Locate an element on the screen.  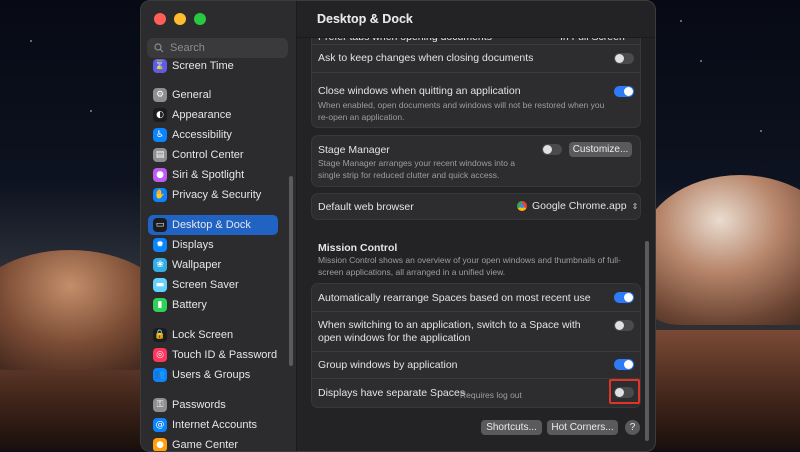
main-scrollbar is located at coordinates (647, 341).